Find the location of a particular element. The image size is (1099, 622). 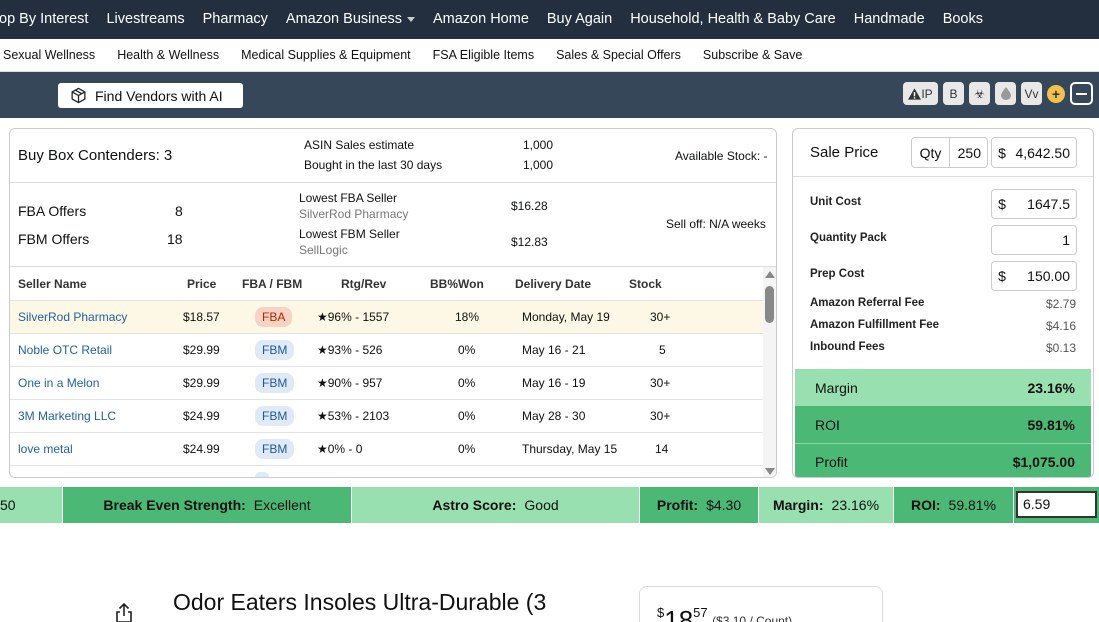

scroll-up-icon is located at coordinates (770, 274).